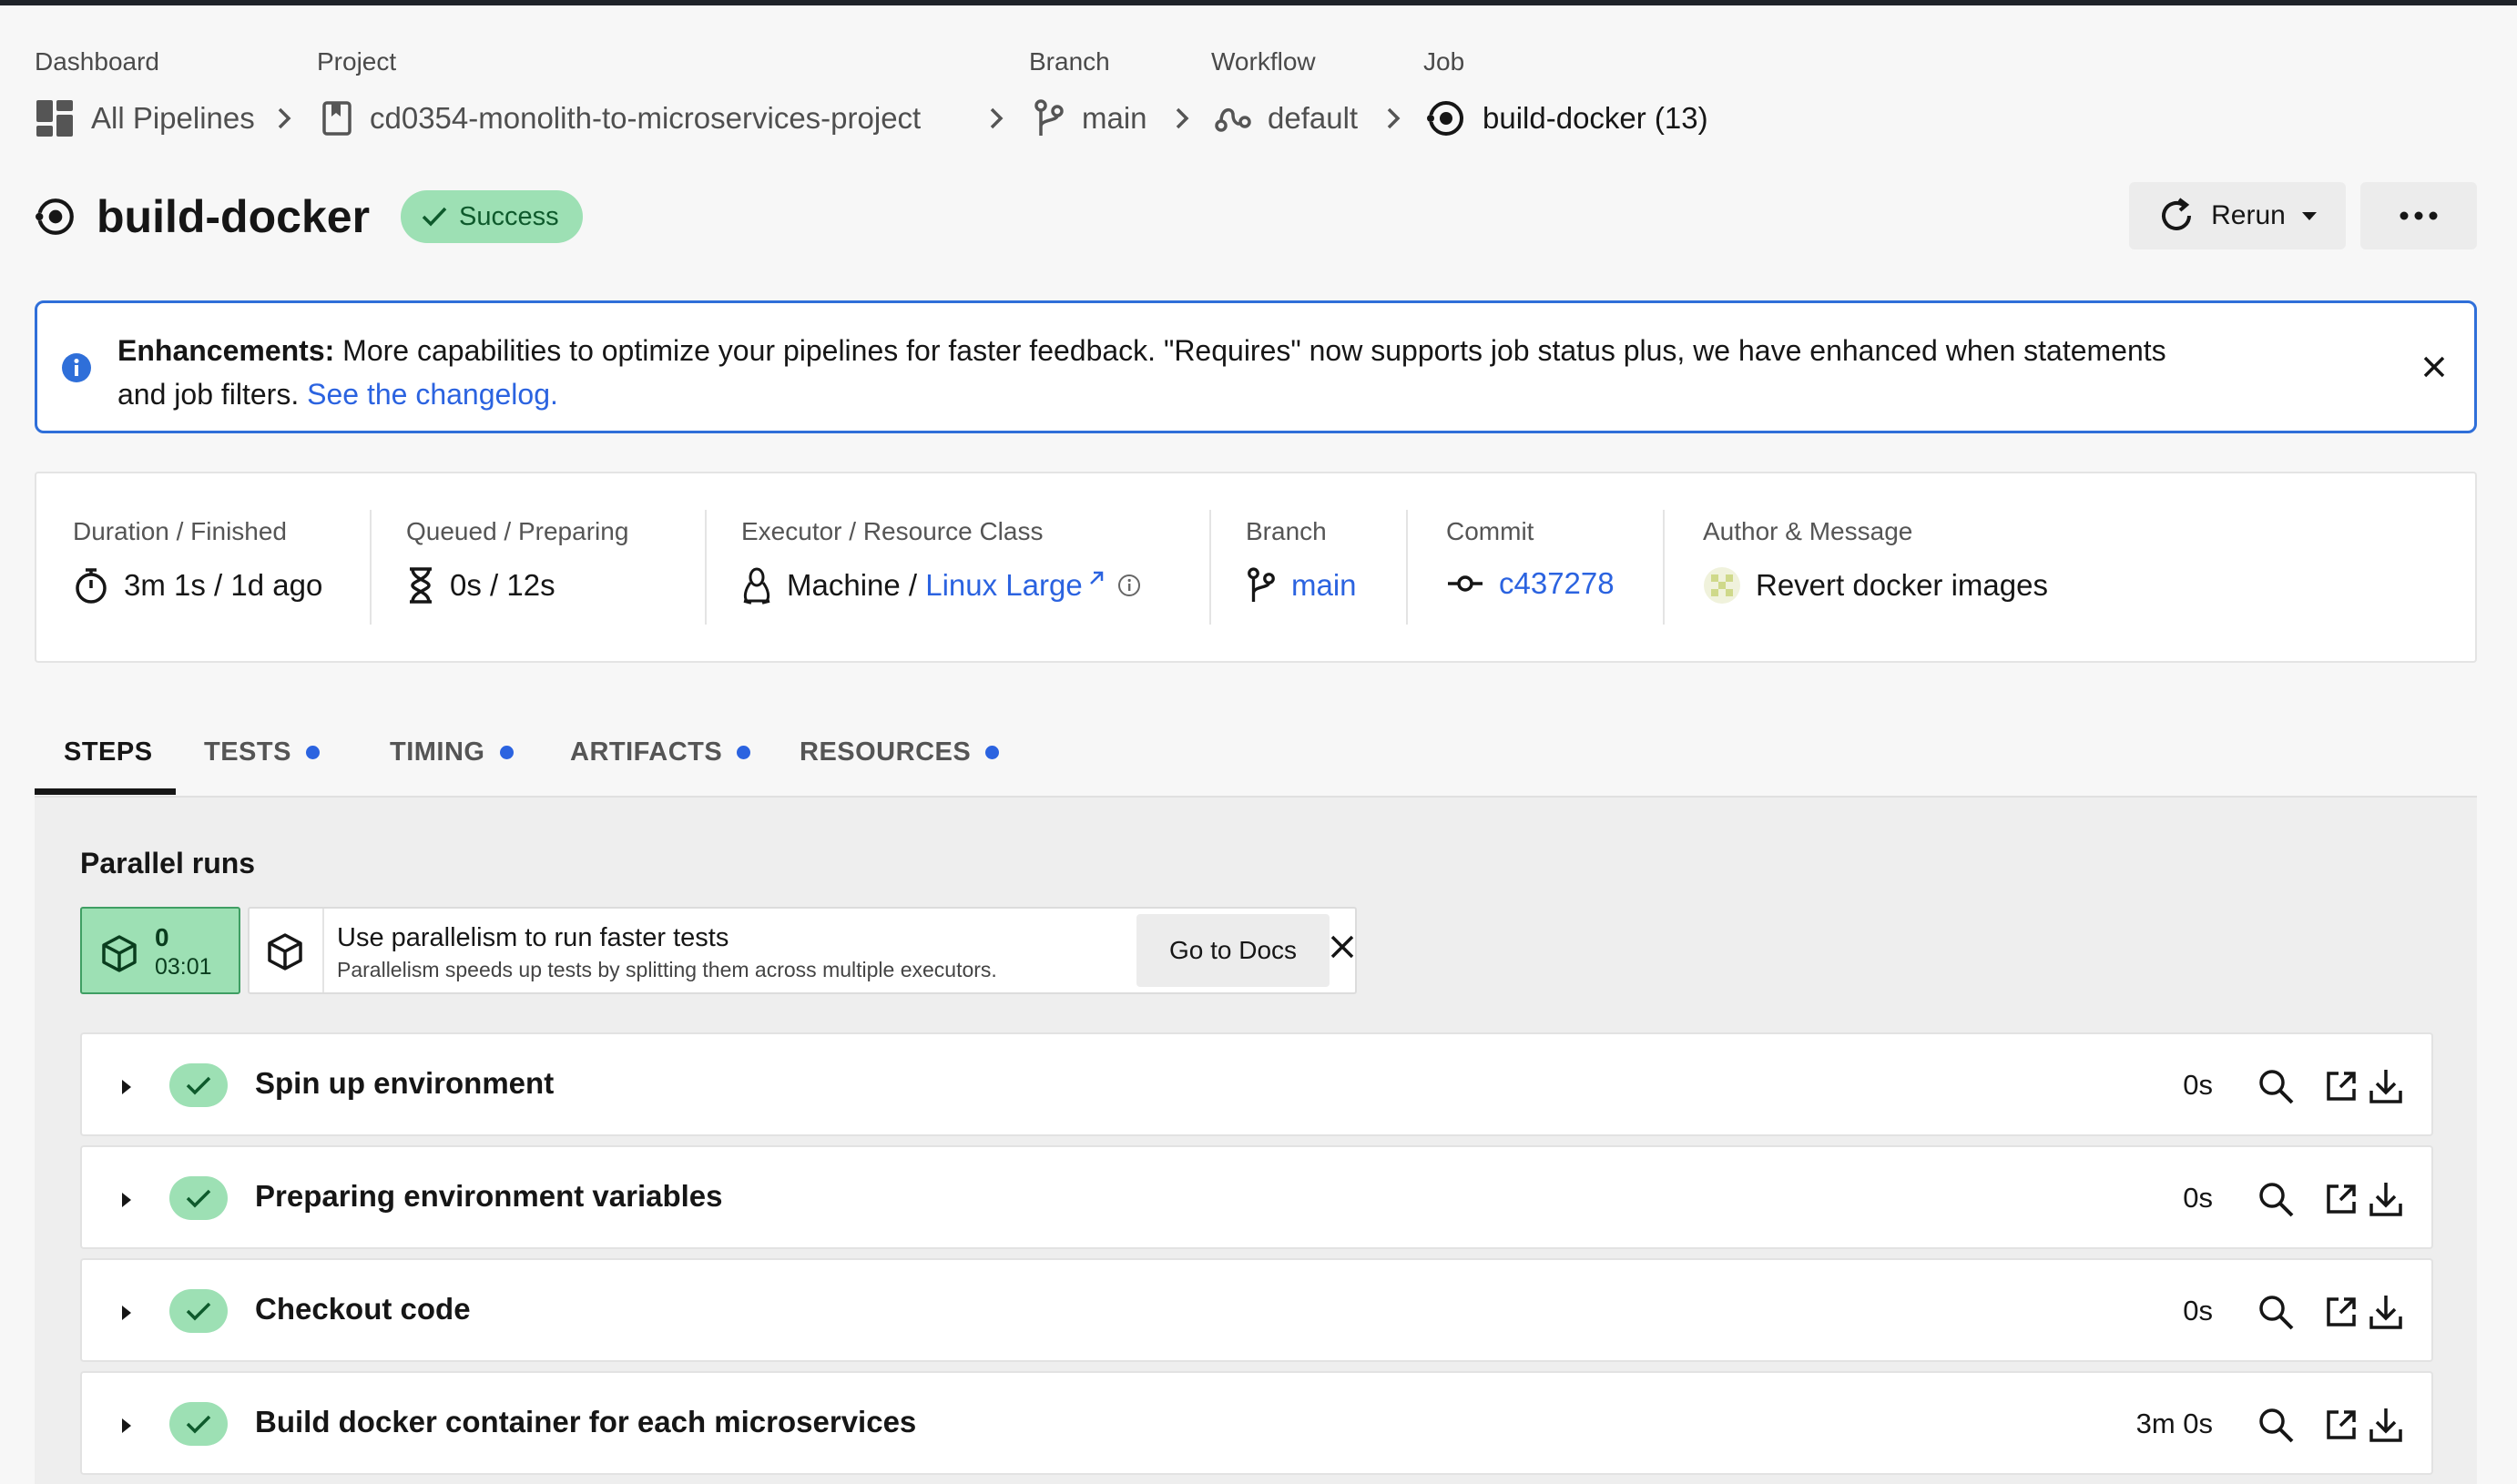  I want to click on breadcrumb-dashboard: All Pipelines, so click(145, 118).